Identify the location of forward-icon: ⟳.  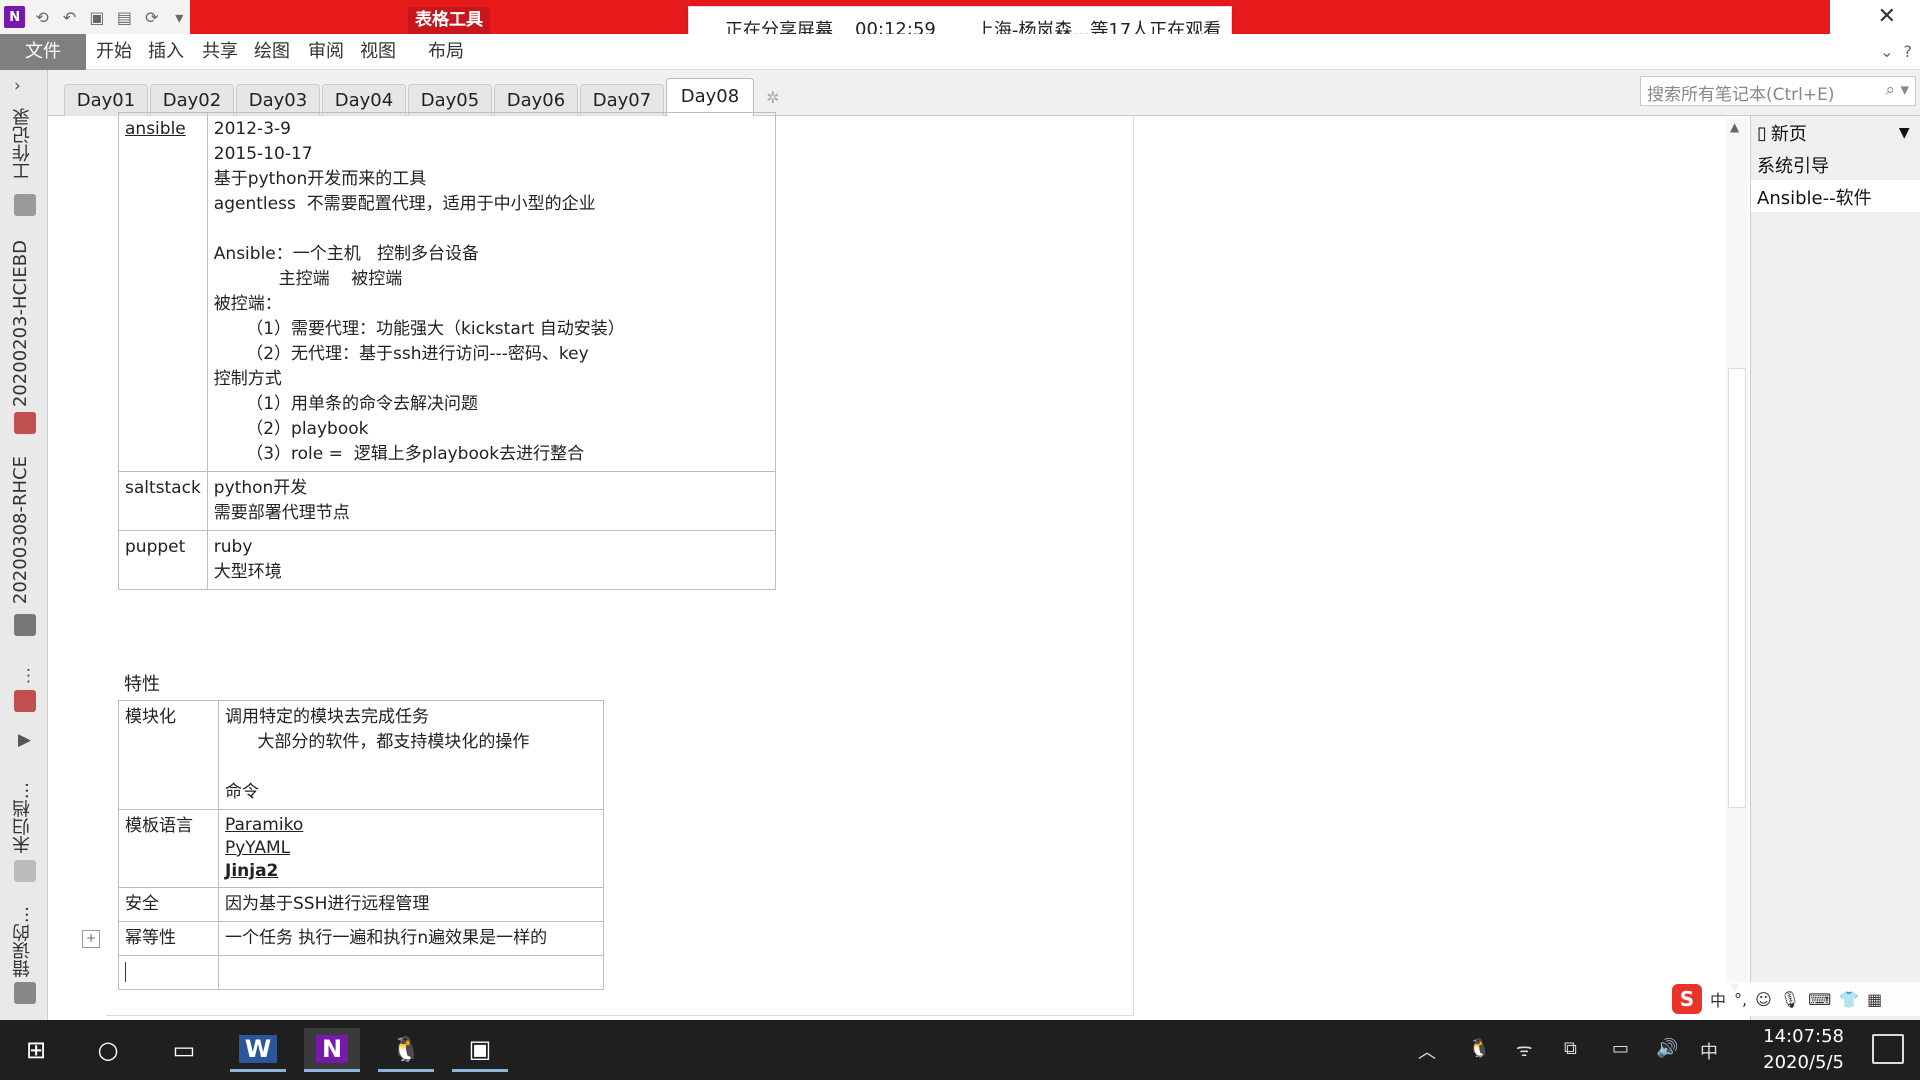
(151, 17).